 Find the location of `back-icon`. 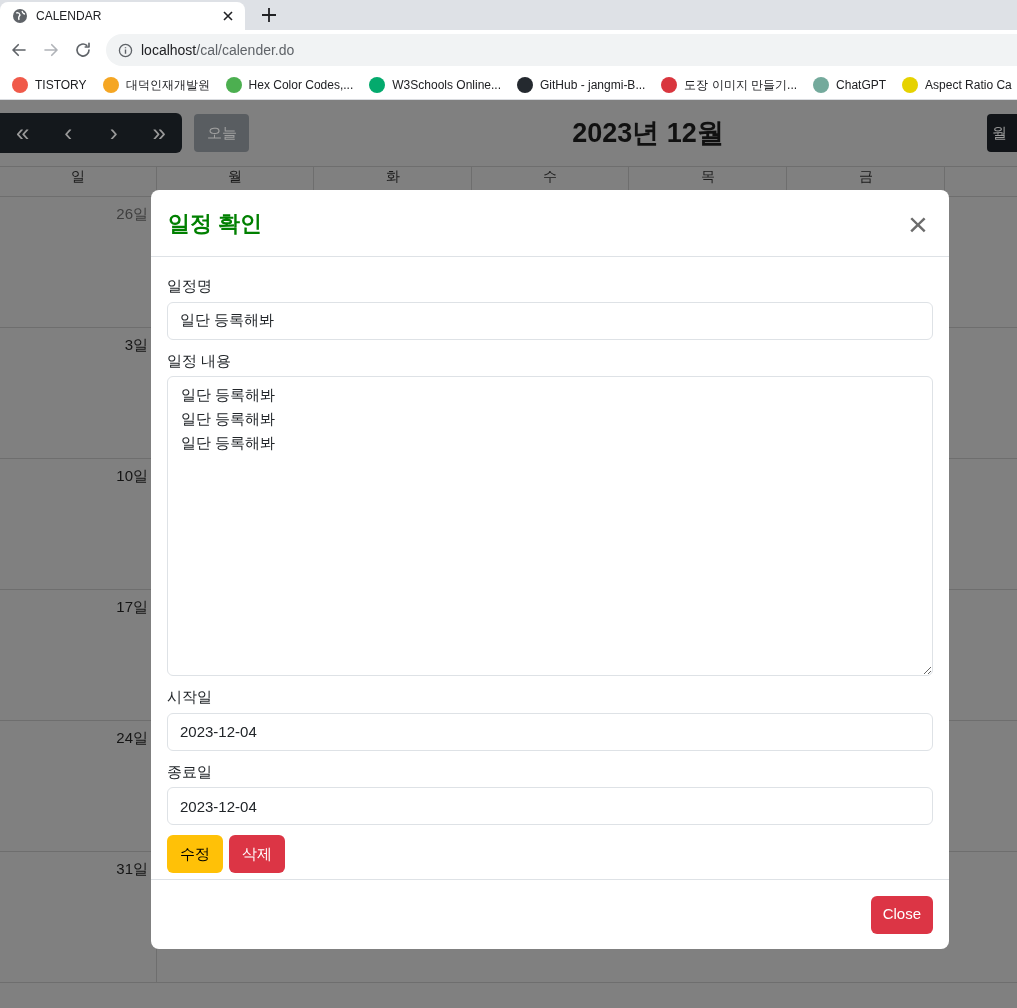

back-icon is located at coordinates (19, 50).